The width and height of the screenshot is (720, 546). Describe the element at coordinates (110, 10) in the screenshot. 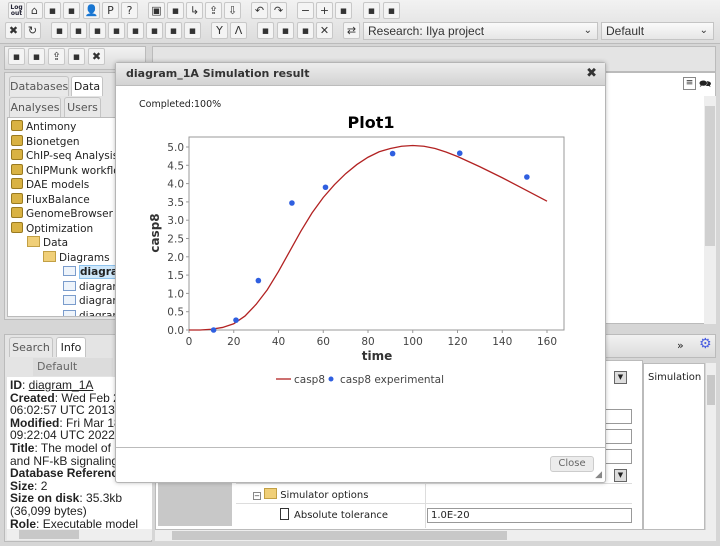

I see `p-icon: P` at that location.